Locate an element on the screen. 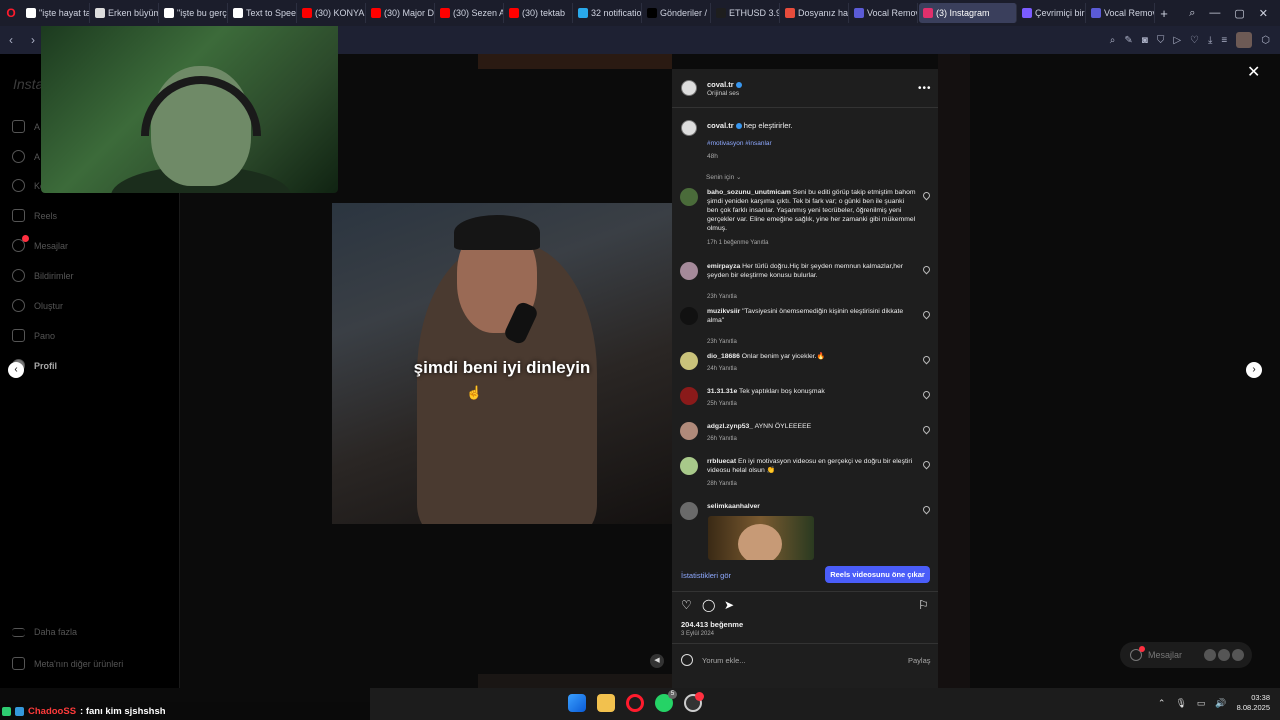  instagram-logo: Insta is located at coordinates (28, 84).